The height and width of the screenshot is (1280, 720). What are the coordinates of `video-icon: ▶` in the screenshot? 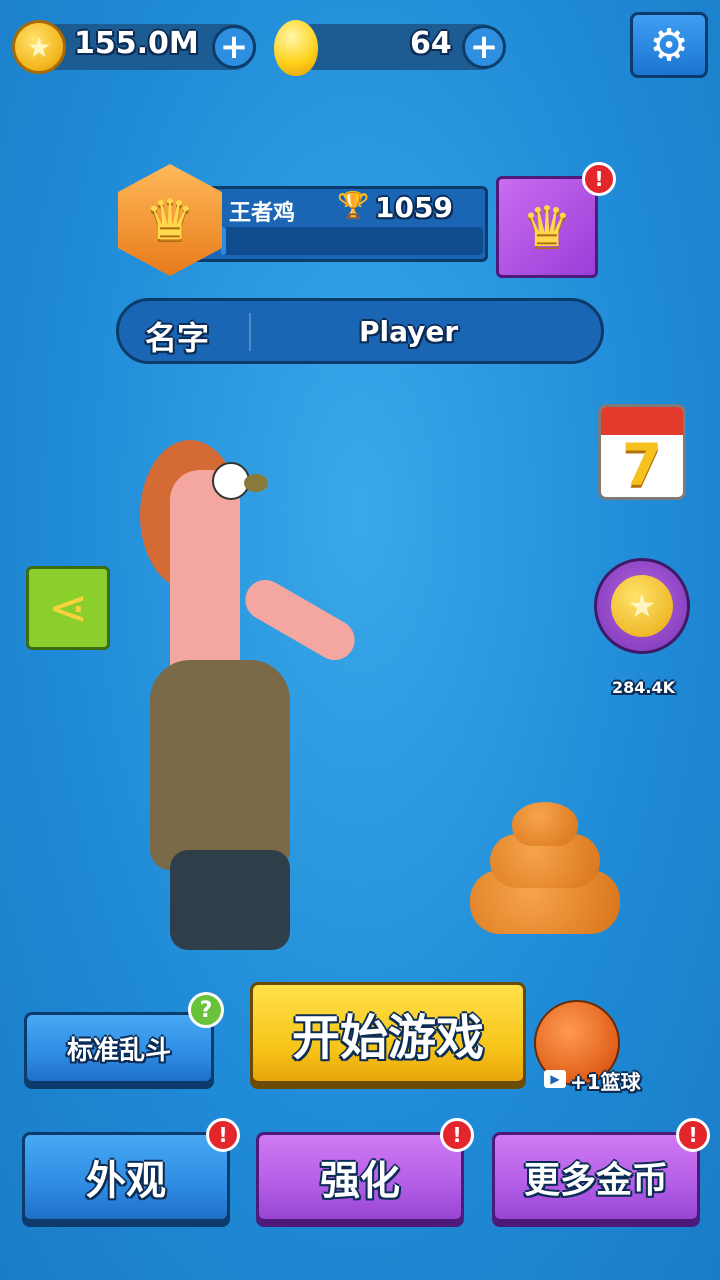 It's located at (555, 1079).